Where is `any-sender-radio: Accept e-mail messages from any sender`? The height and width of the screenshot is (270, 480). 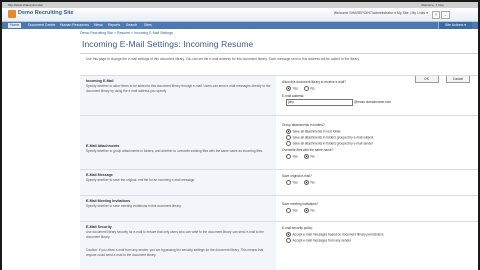
any-sender-radio: Accept e-mail messages from any sender is located at coordinates (318, 240).